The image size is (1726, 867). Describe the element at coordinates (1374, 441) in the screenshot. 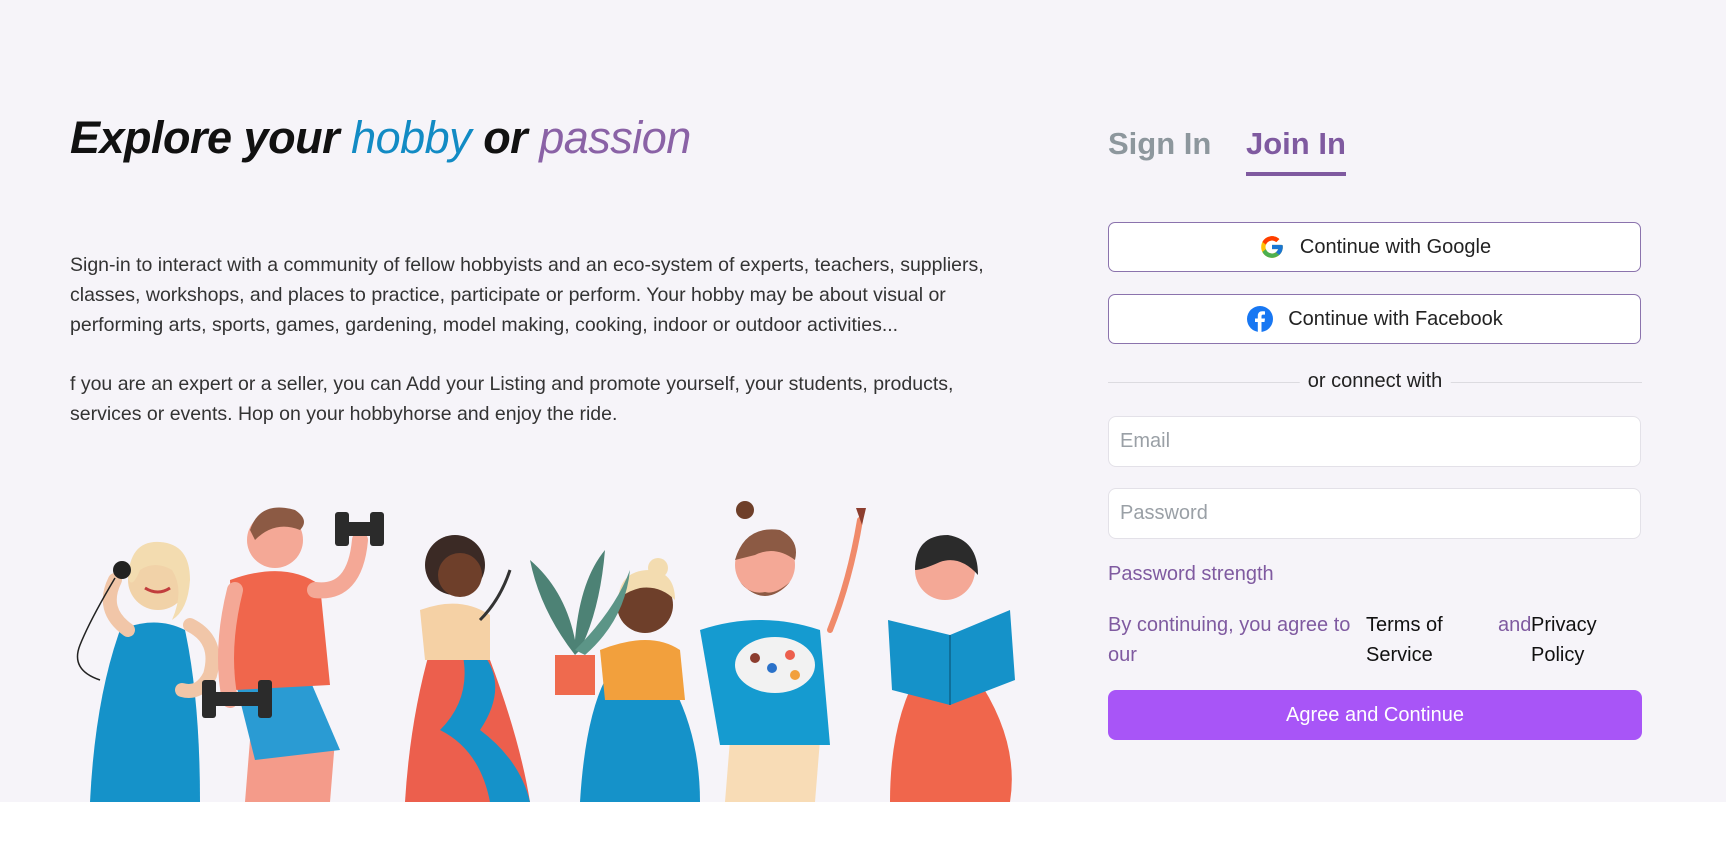

I see `email-field` at that location.